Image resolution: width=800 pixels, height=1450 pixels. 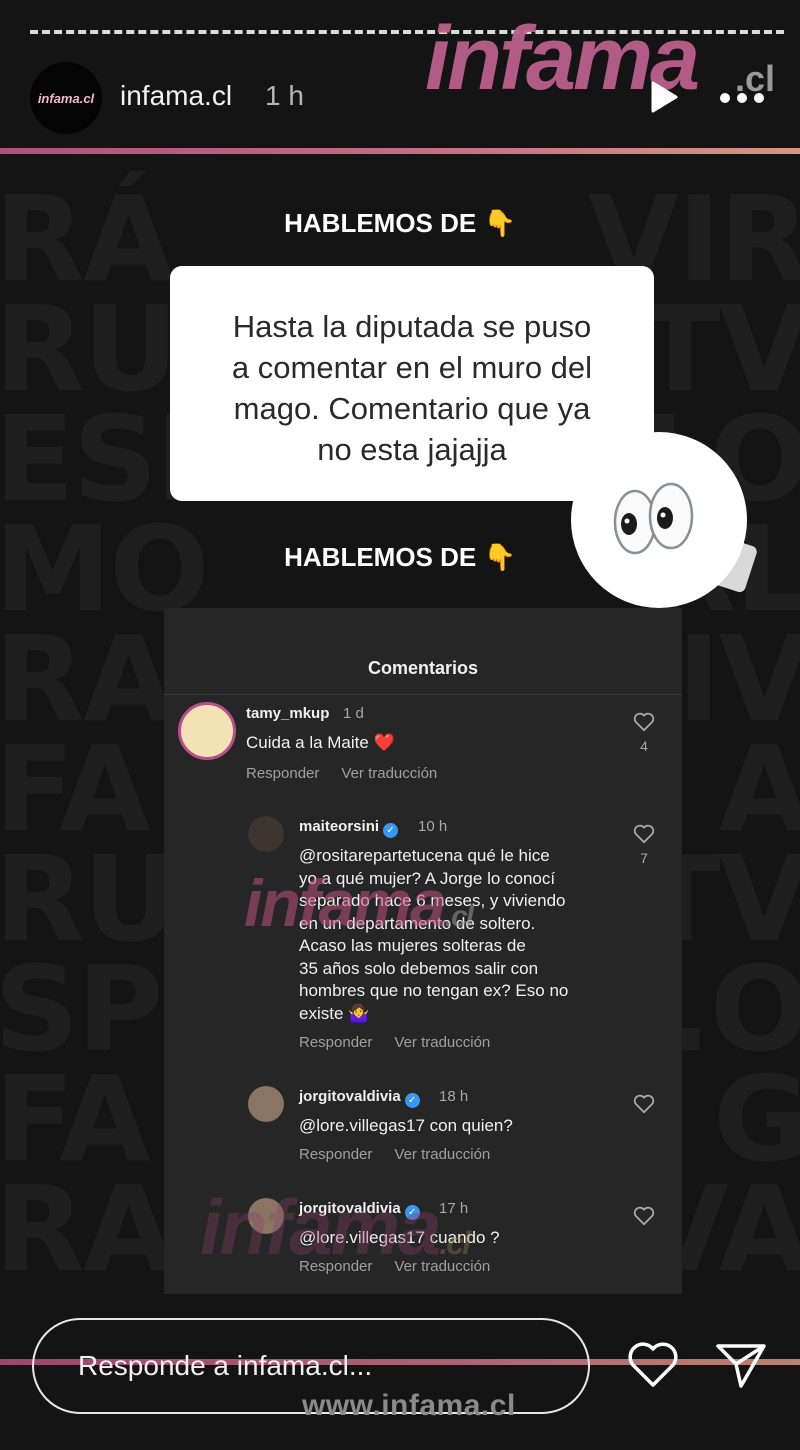 I want to click on send-icon, so click(x=741, y=1365).